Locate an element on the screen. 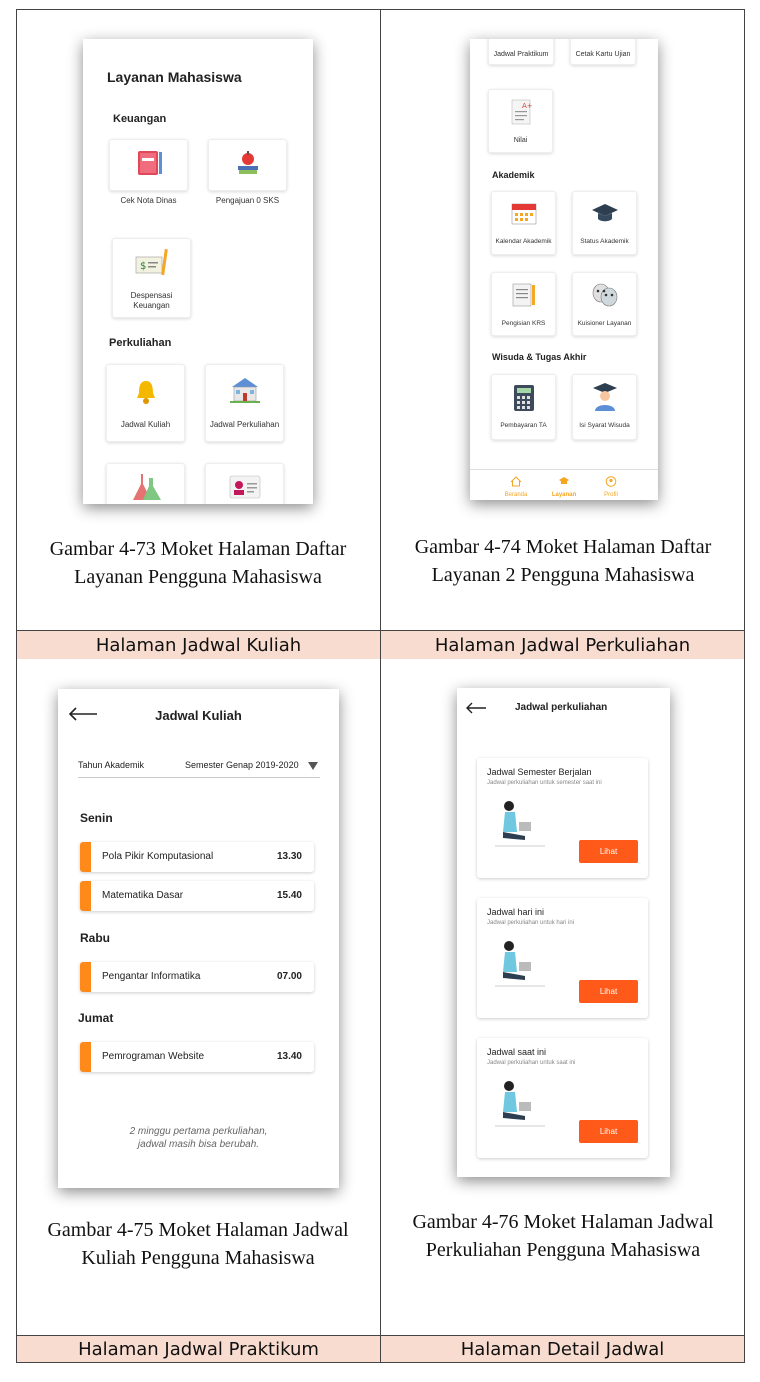  course-time: 15.40 is located at coordinates (289, 895).